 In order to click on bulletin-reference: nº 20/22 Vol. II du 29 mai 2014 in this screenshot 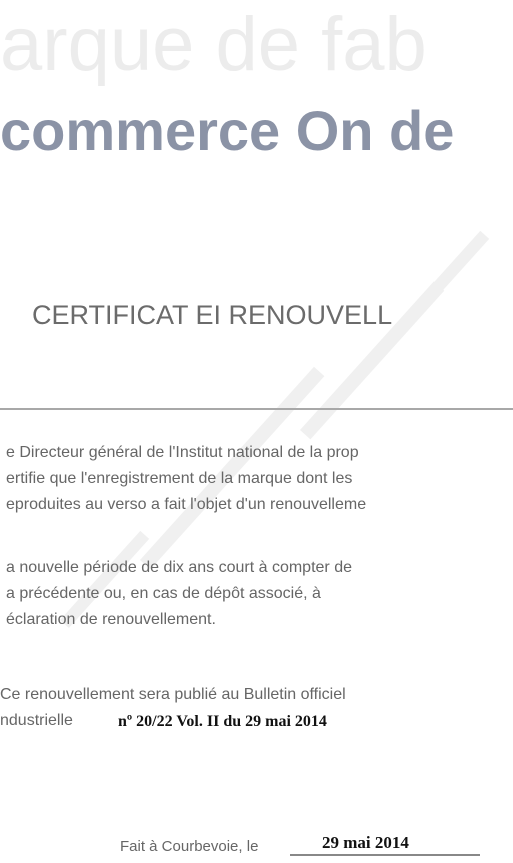, I will do `click(222, 721)`.